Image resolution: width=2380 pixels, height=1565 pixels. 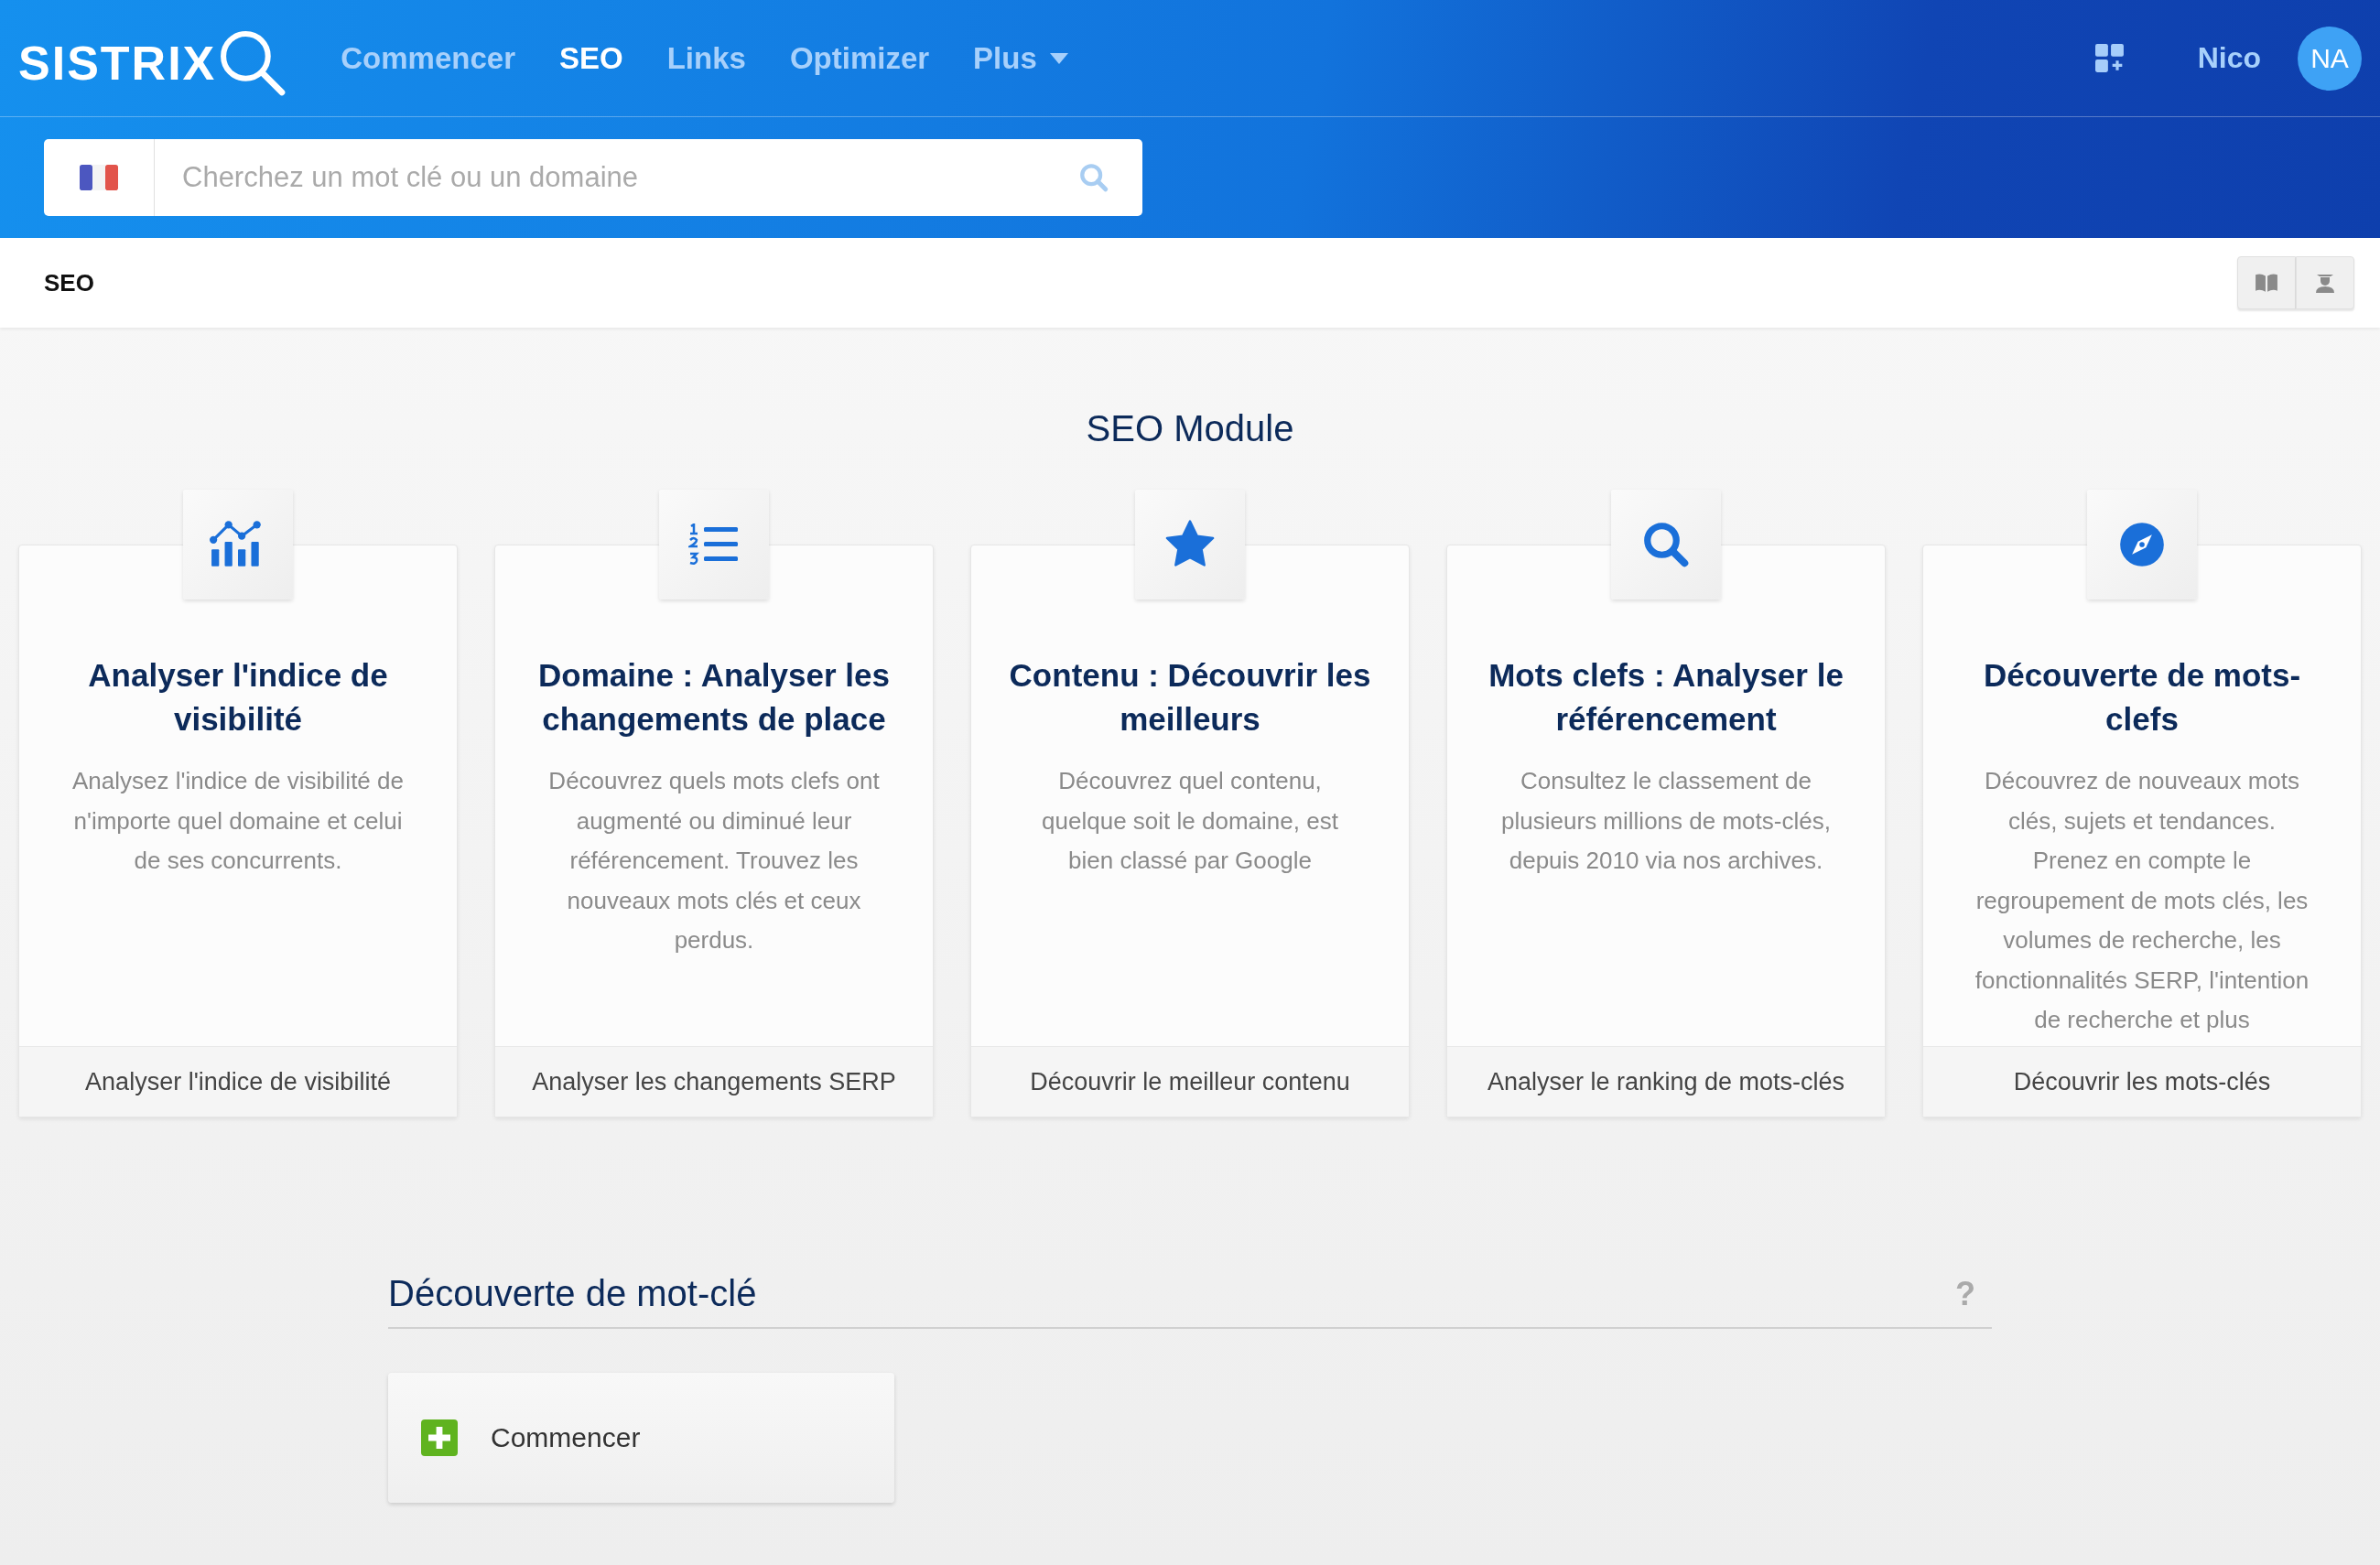 What do you see at coordinates (99, 177) in the screenshot?
I see `flag-icon` at bounding box center [99, 177].